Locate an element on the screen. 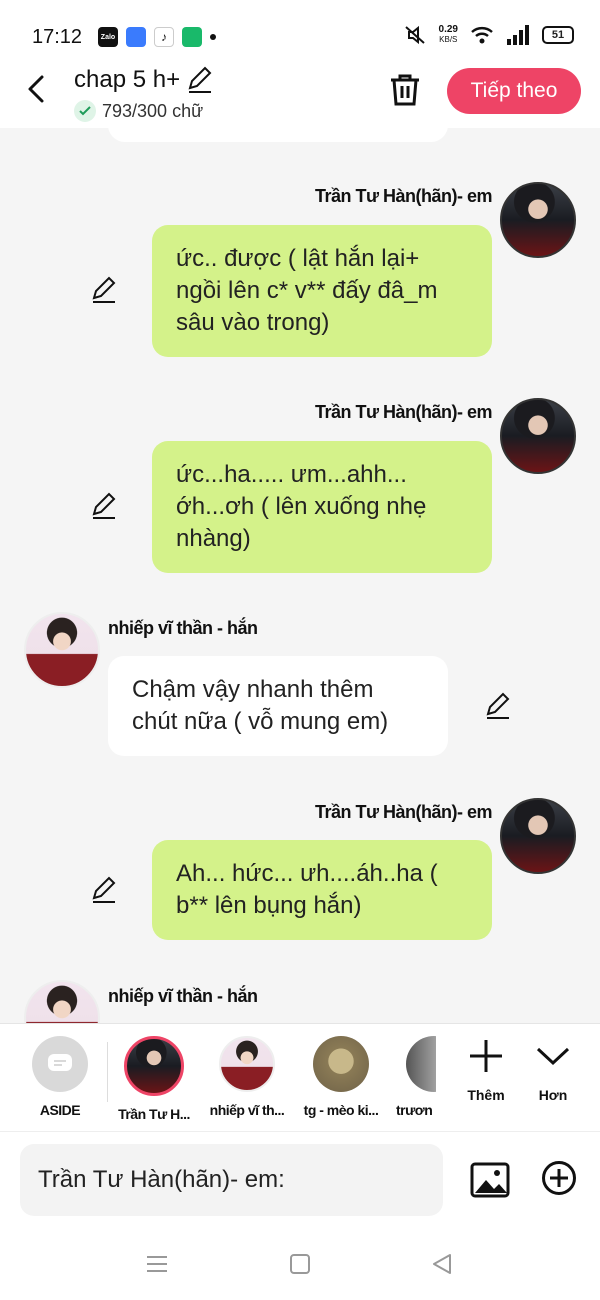 Image resolution: width=600 pixels, height=1300 pixels. system-nav-bar is located at coordinates (300, 1263).